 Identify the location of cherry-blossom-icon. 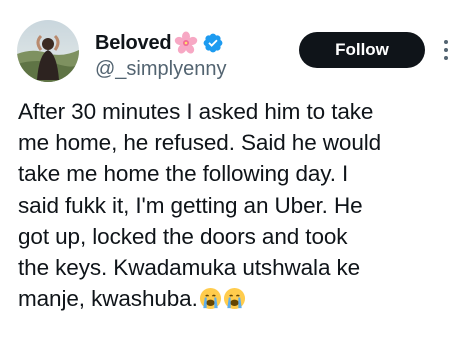
(186, 43).